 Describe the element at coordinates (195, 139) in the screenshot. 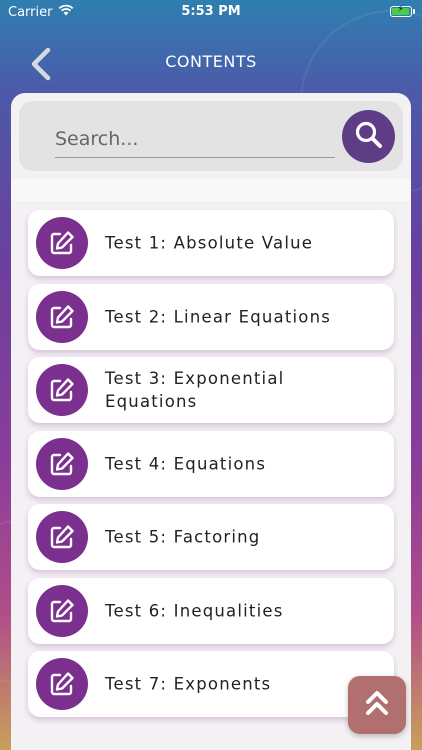

I see `search-input` at that location.